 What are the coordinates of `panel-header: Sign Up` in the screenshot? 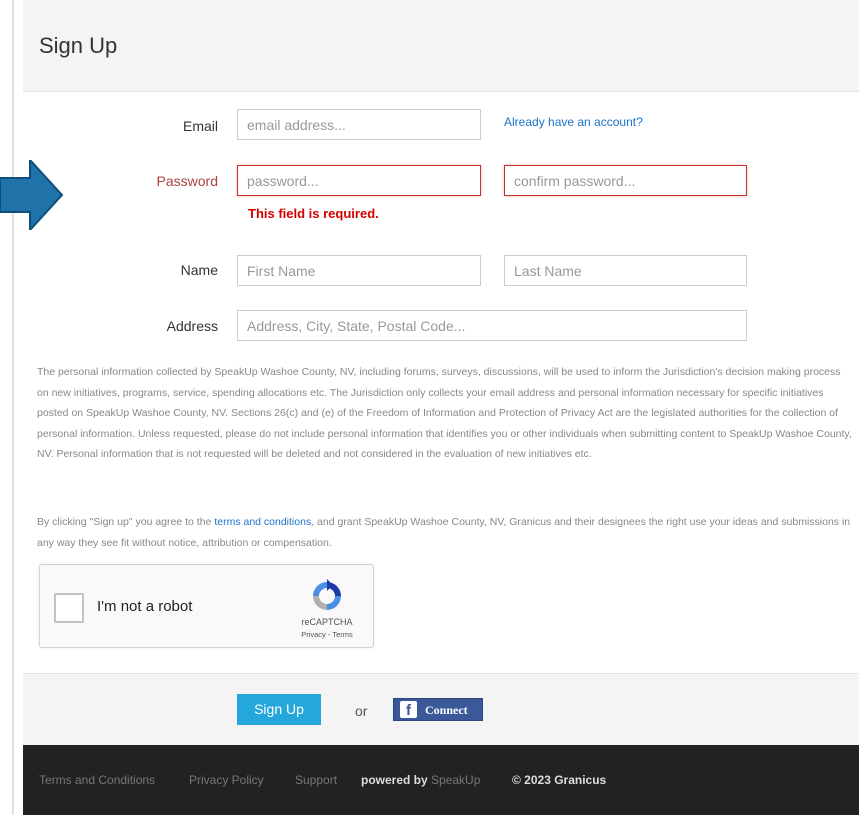 It's located at (441, 46).